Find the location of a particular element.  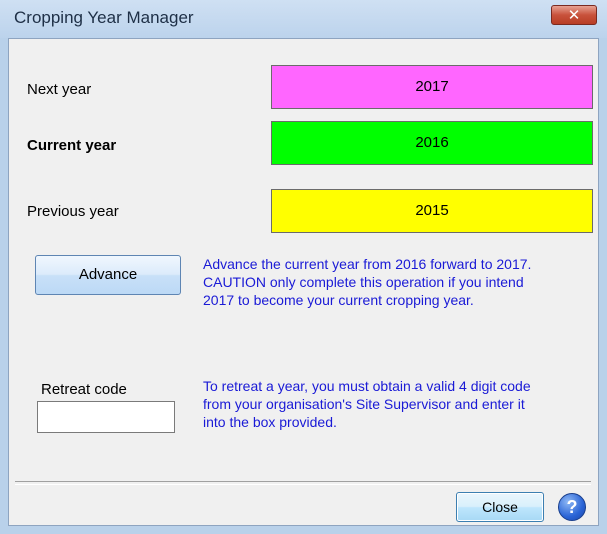

close-button: Close is located at coordinates (500, 507).